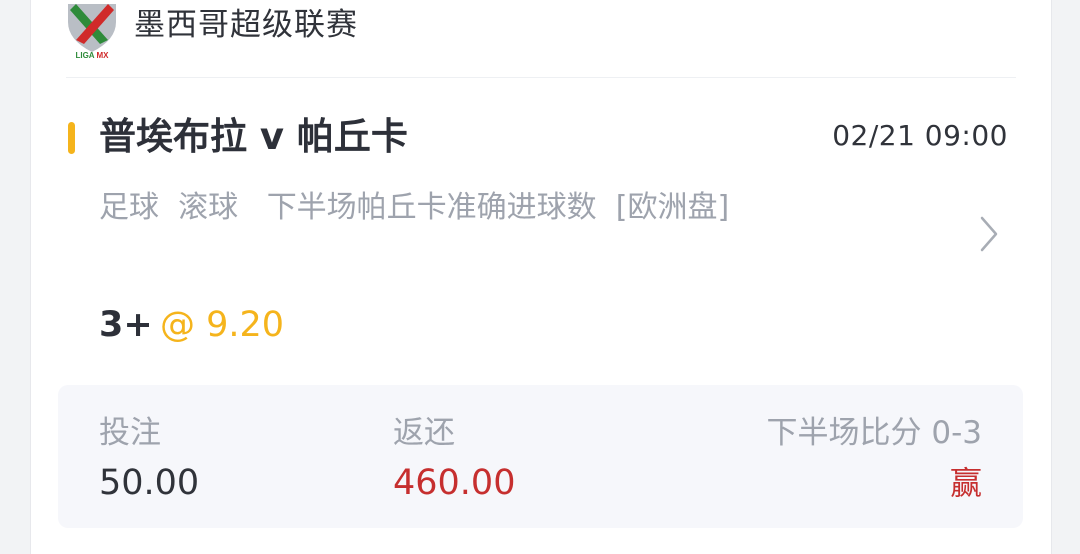 The height and width of the screenshot is (554, 1080). What do you see at coordinates (208, 207) in the screenshot?
I see `bet-type-label: 滚球` at bounding box center [208, 207].